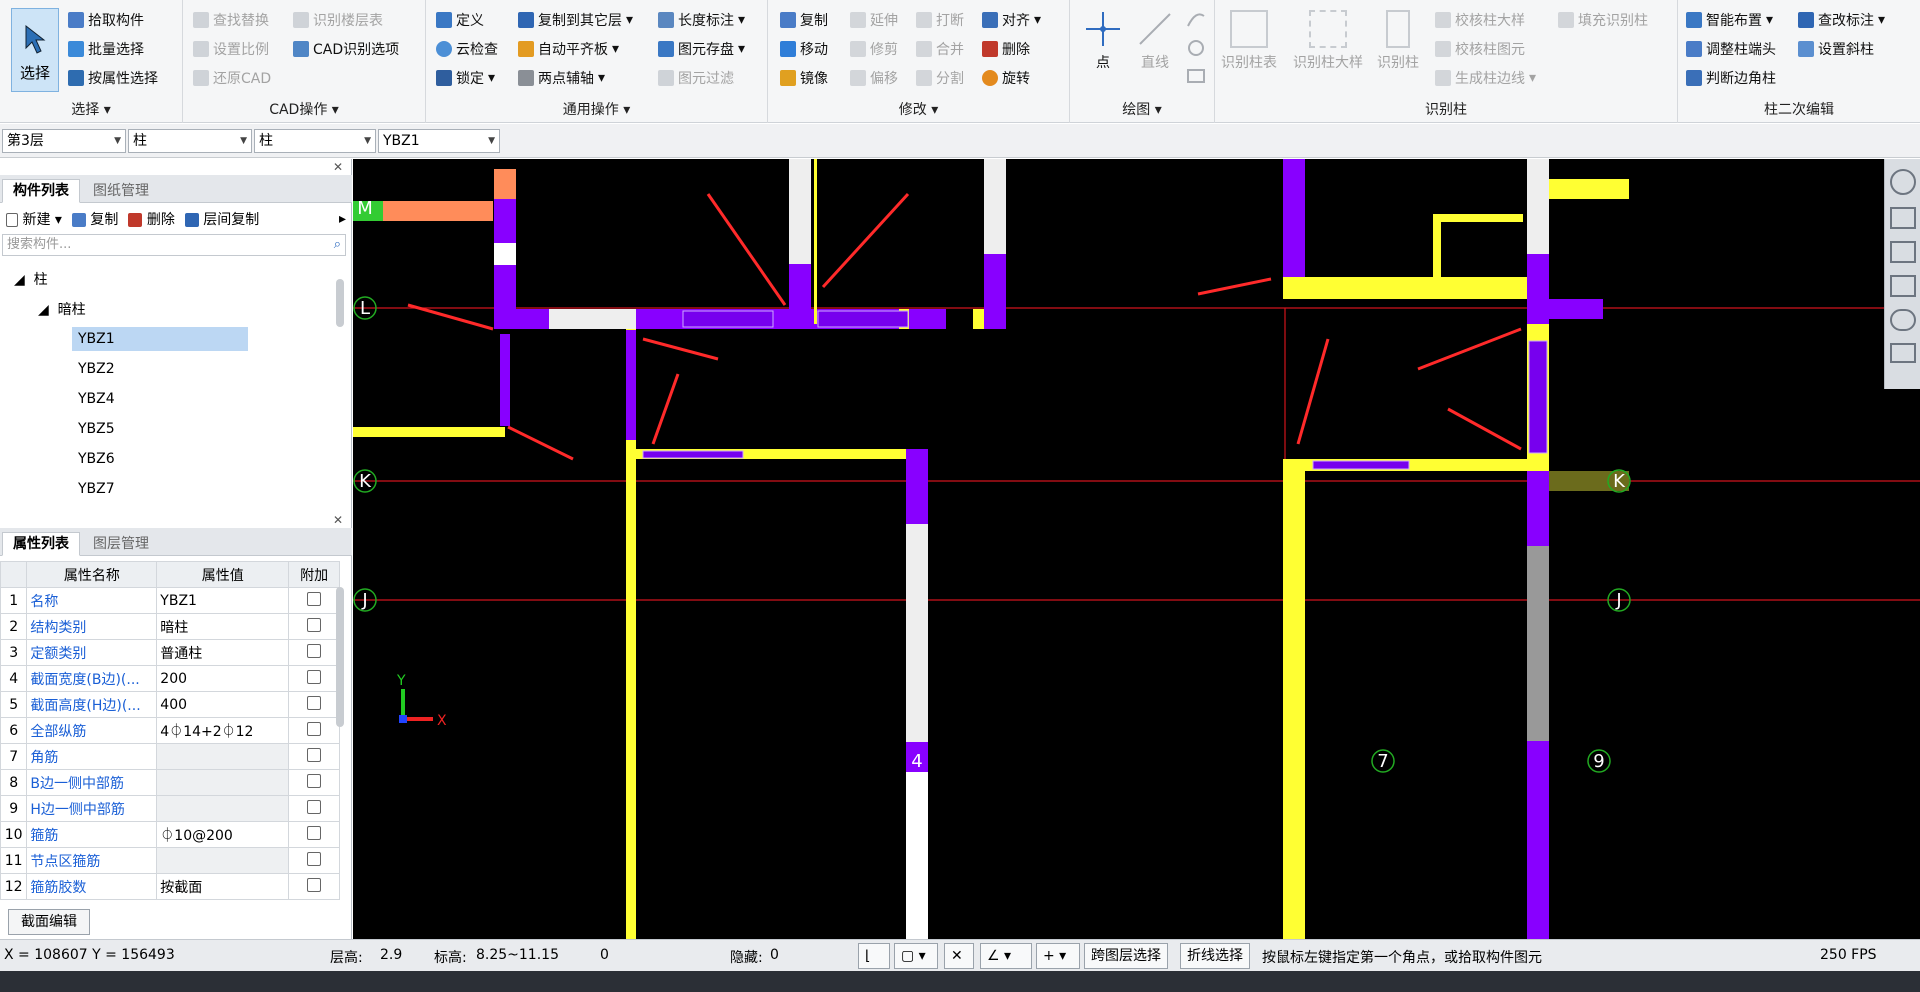 The width and height of the screenshot is (1920, 992). What do you see at coordinates (337, 245) in the screenshot?
I see `search-icon: ⌕` at bounding box center [337, 245].